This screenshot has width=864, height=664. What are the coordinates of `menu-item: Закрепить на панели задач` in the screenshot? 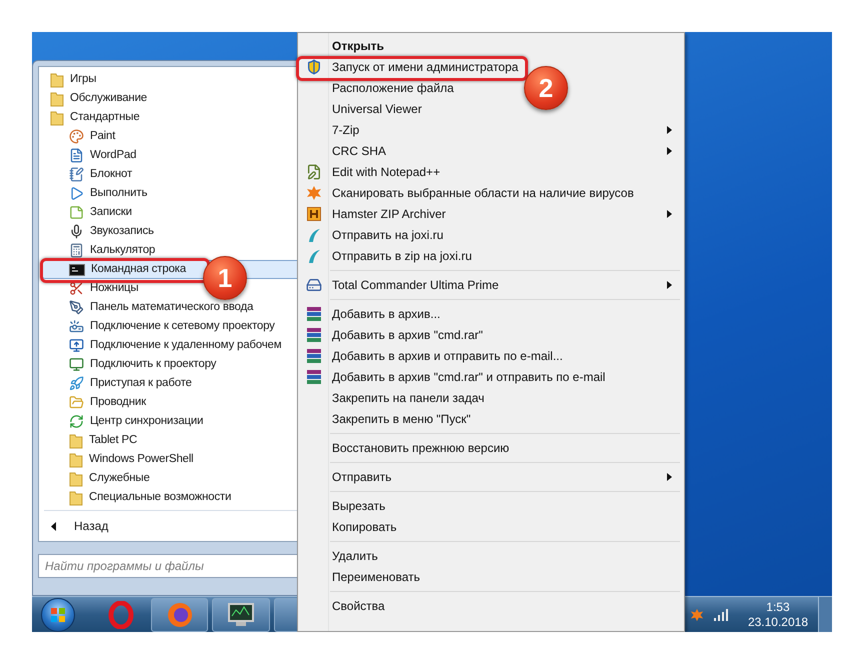 It's located at (408, 397).